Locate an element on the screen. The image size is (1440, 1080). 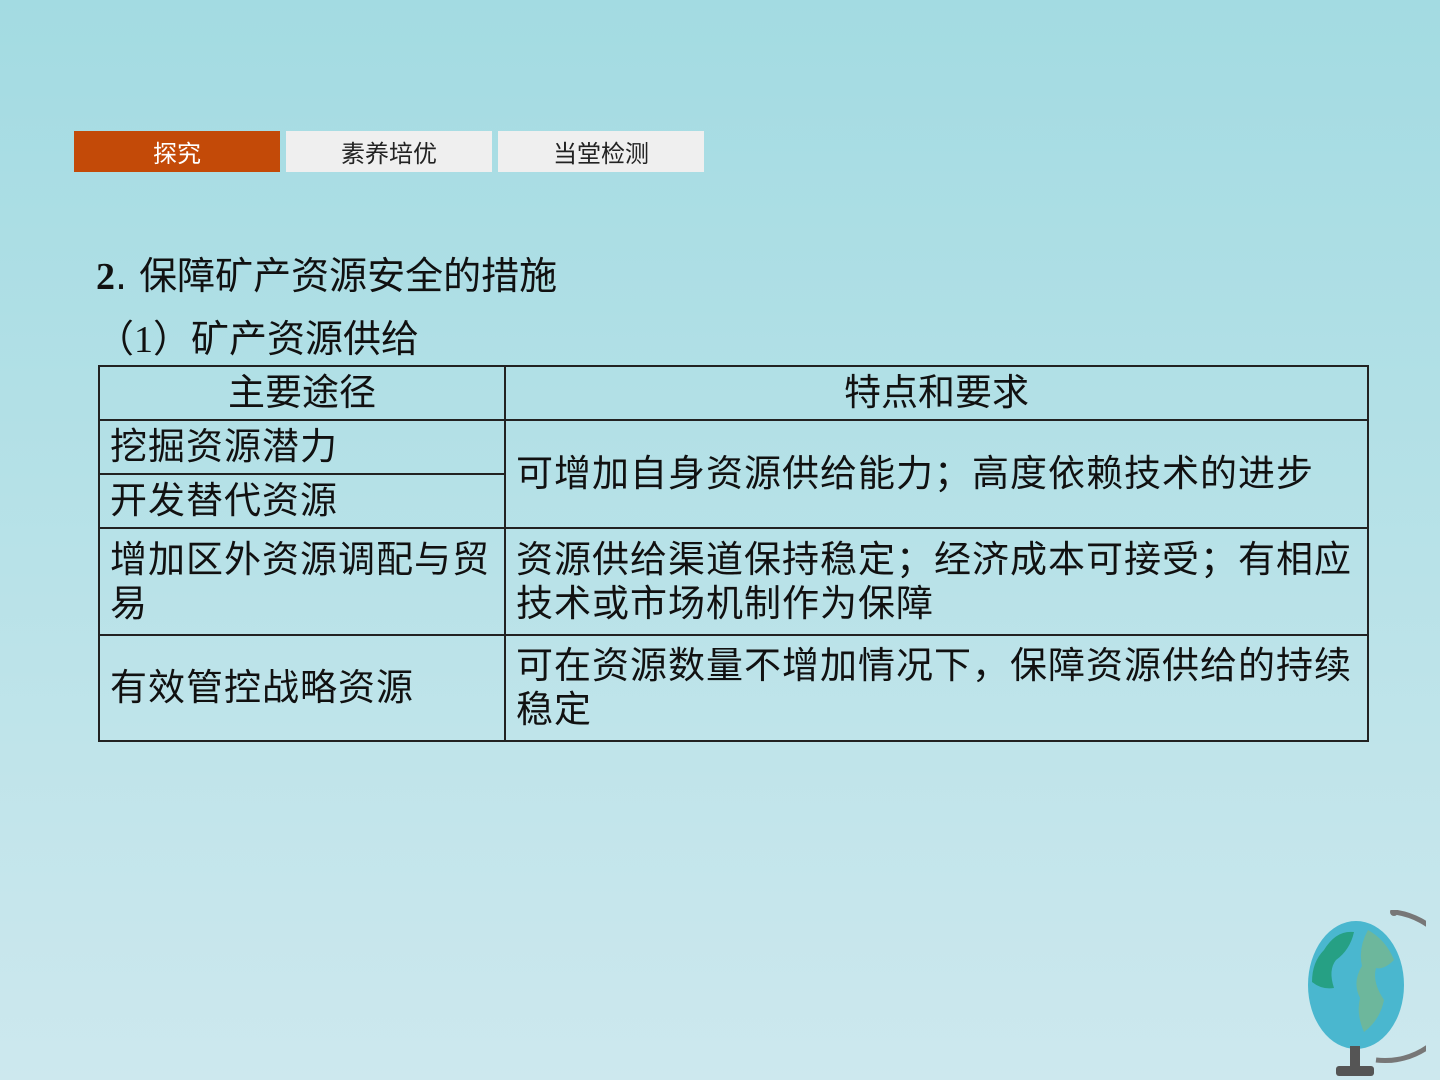
cell-way: 有效管控战略资源 is located at coordinates (302, 688).